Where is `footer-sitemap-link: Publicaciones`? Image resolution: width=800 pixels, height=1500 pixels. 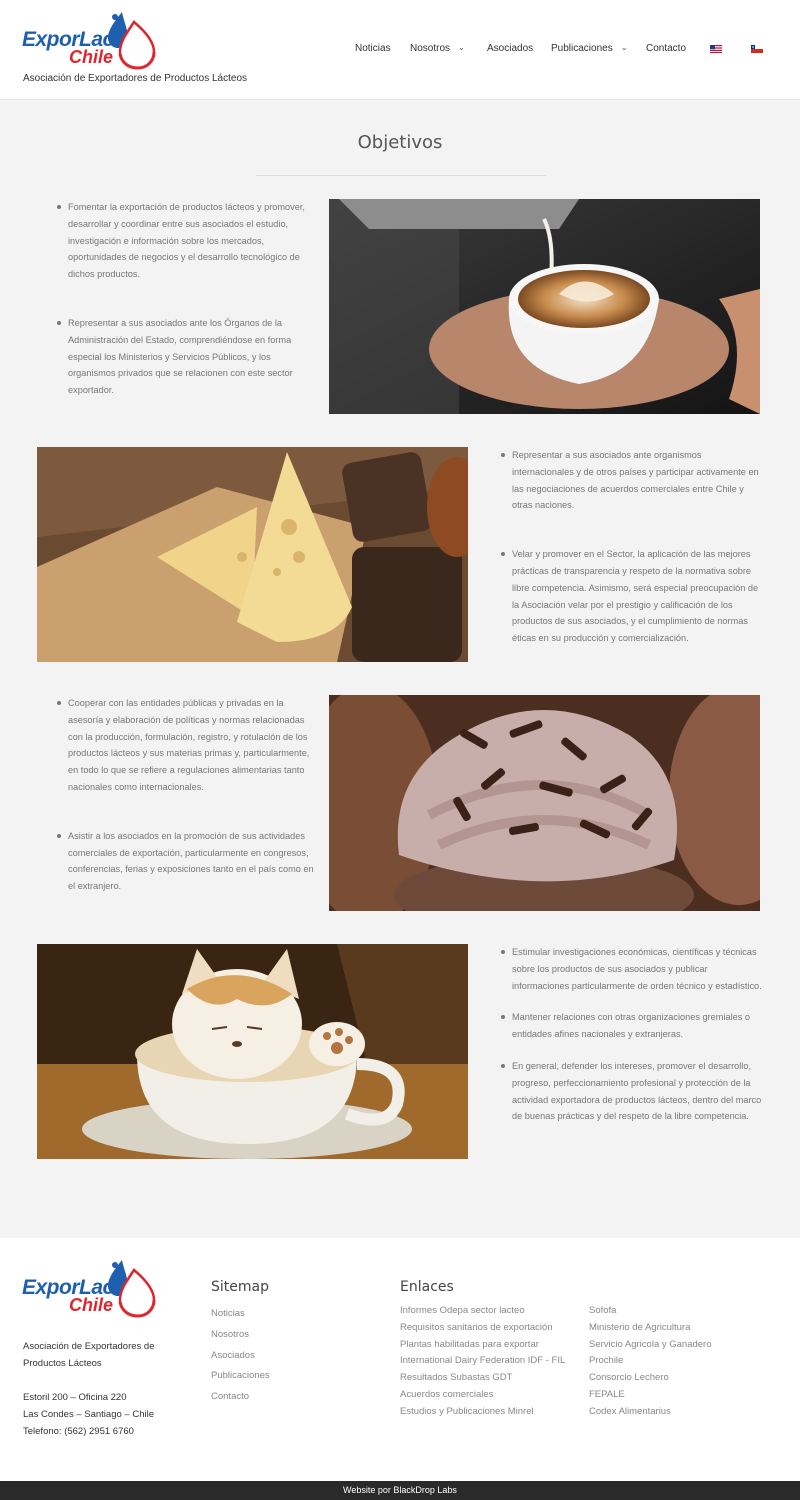 footer-sitemap-link: Publicaciones is located at coordinates (240, 1376).